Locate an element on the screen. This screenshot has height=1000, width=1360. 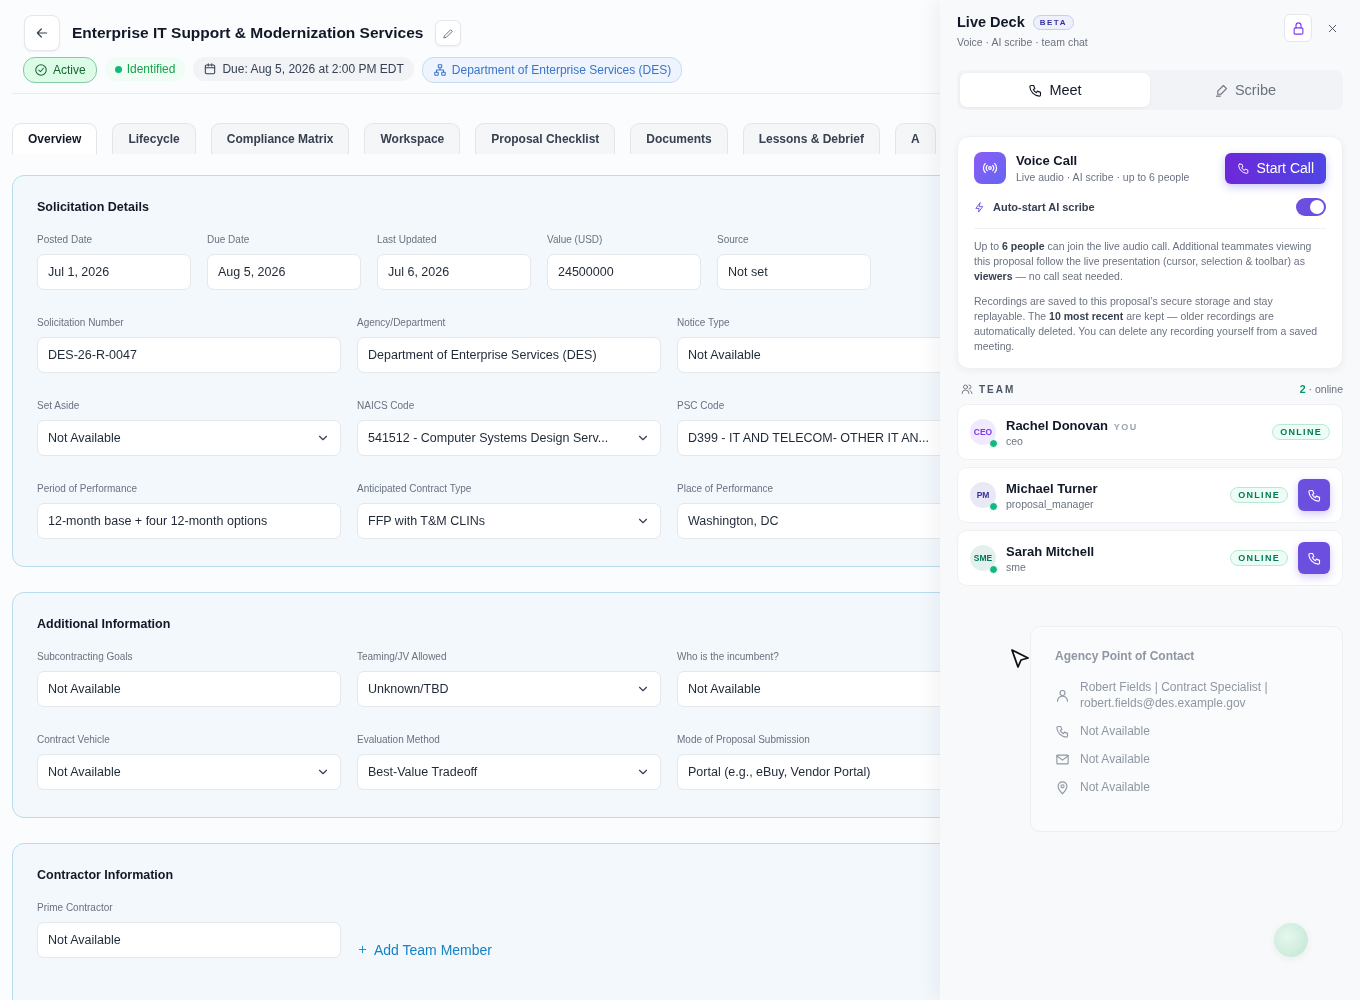
toggle-switch is located at coordinates (1311, 207).